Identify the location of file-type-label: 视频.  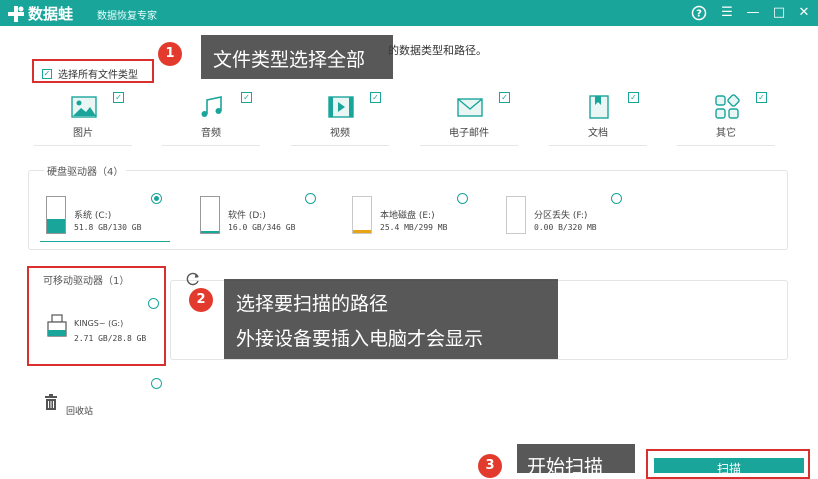
(340, 133).